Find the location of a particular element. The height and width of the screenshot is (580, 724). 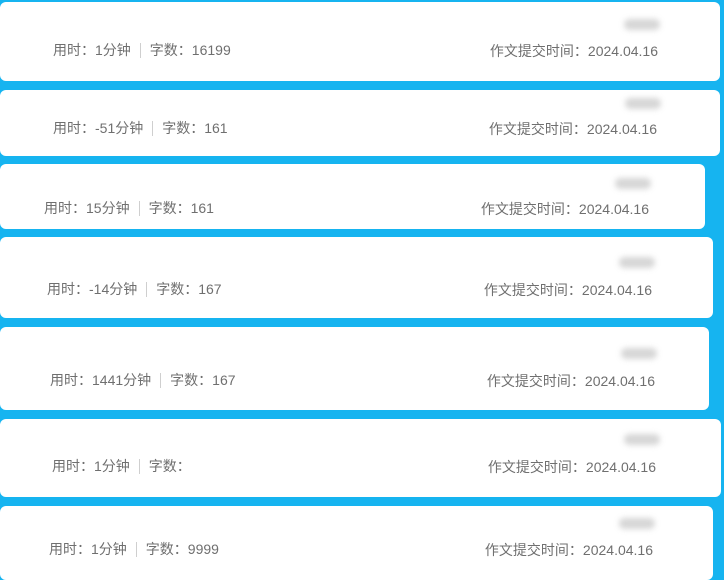

time-value: -14分钟 is located at coordinates (113, 289).